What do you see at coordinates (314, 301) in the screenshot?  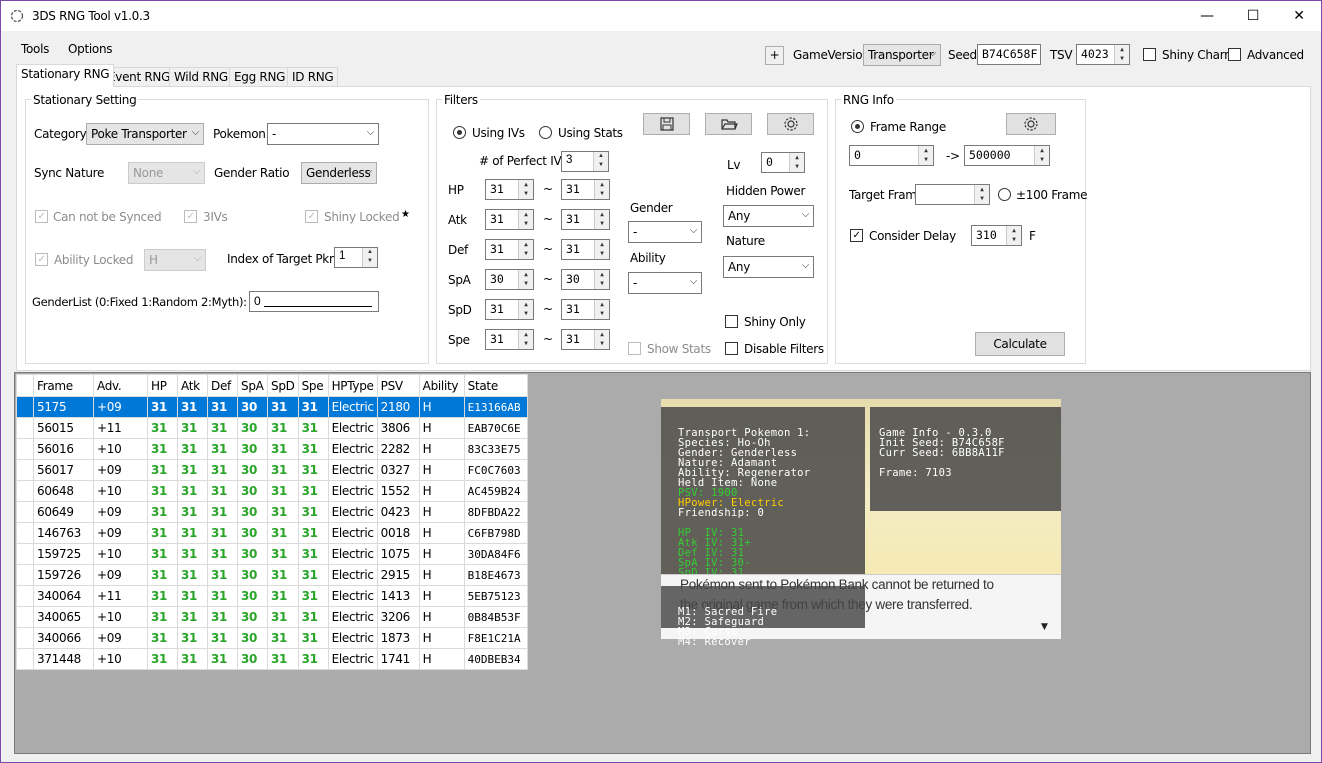 I see `genderlist-input: 0` at bounding box center [314, 301].